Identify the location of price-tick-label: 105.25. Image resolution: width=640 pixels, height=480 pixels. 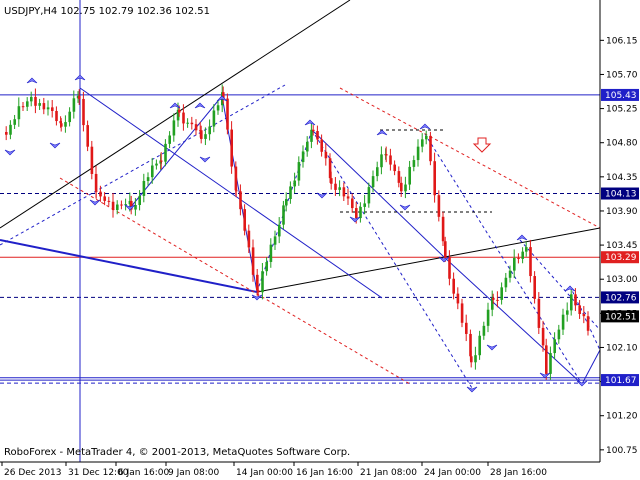
(622, 110).